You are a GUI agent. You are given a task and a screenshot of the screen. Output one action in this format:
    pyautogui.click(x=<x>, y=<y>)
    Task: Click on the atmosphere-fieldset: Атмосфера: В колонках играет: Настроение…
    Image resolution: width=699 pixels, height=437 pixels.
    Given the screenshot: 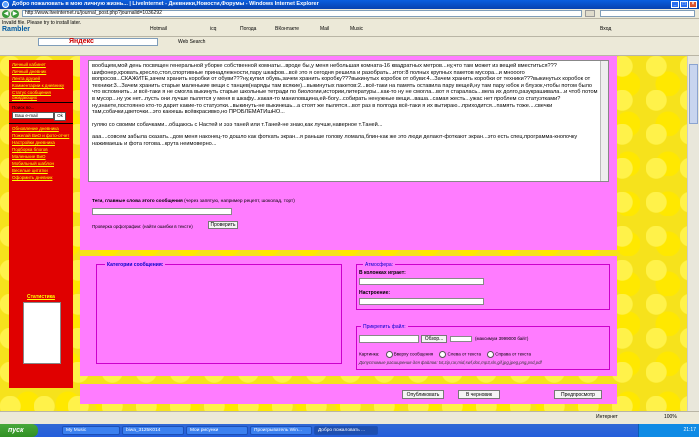 What is the action you would take?
    pyautogui.click(x=483, y=286)
    